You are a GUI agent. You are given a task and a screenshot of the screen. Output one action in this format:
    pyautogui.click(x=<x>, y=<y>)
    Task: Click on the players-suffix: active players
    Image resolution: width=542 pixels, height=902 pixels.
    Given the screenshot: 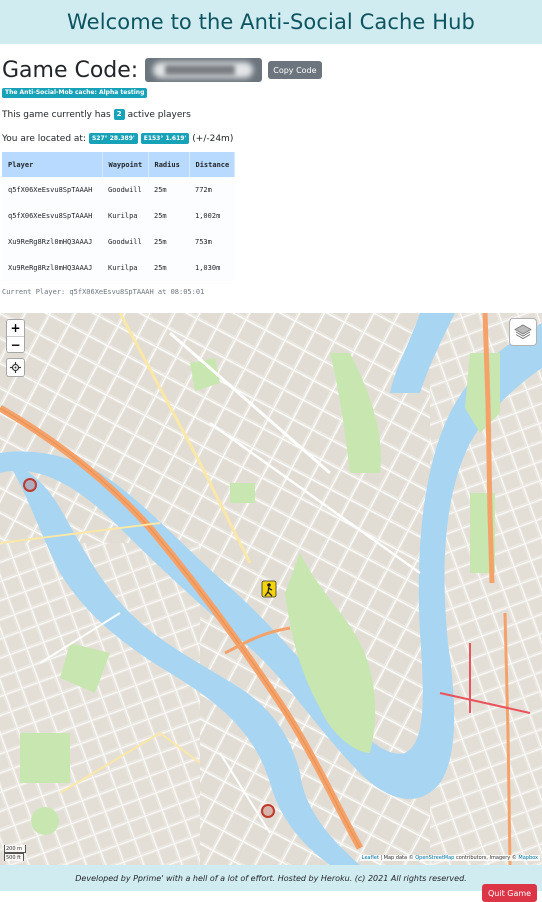 What is the action you would take?
    pyautogui.click(x=159, y=114)
    